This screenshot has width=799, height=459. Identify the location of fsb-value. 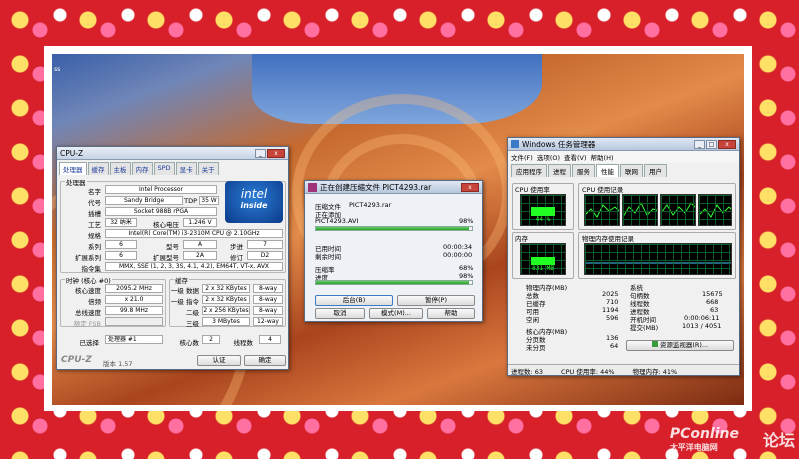
(134, 321).